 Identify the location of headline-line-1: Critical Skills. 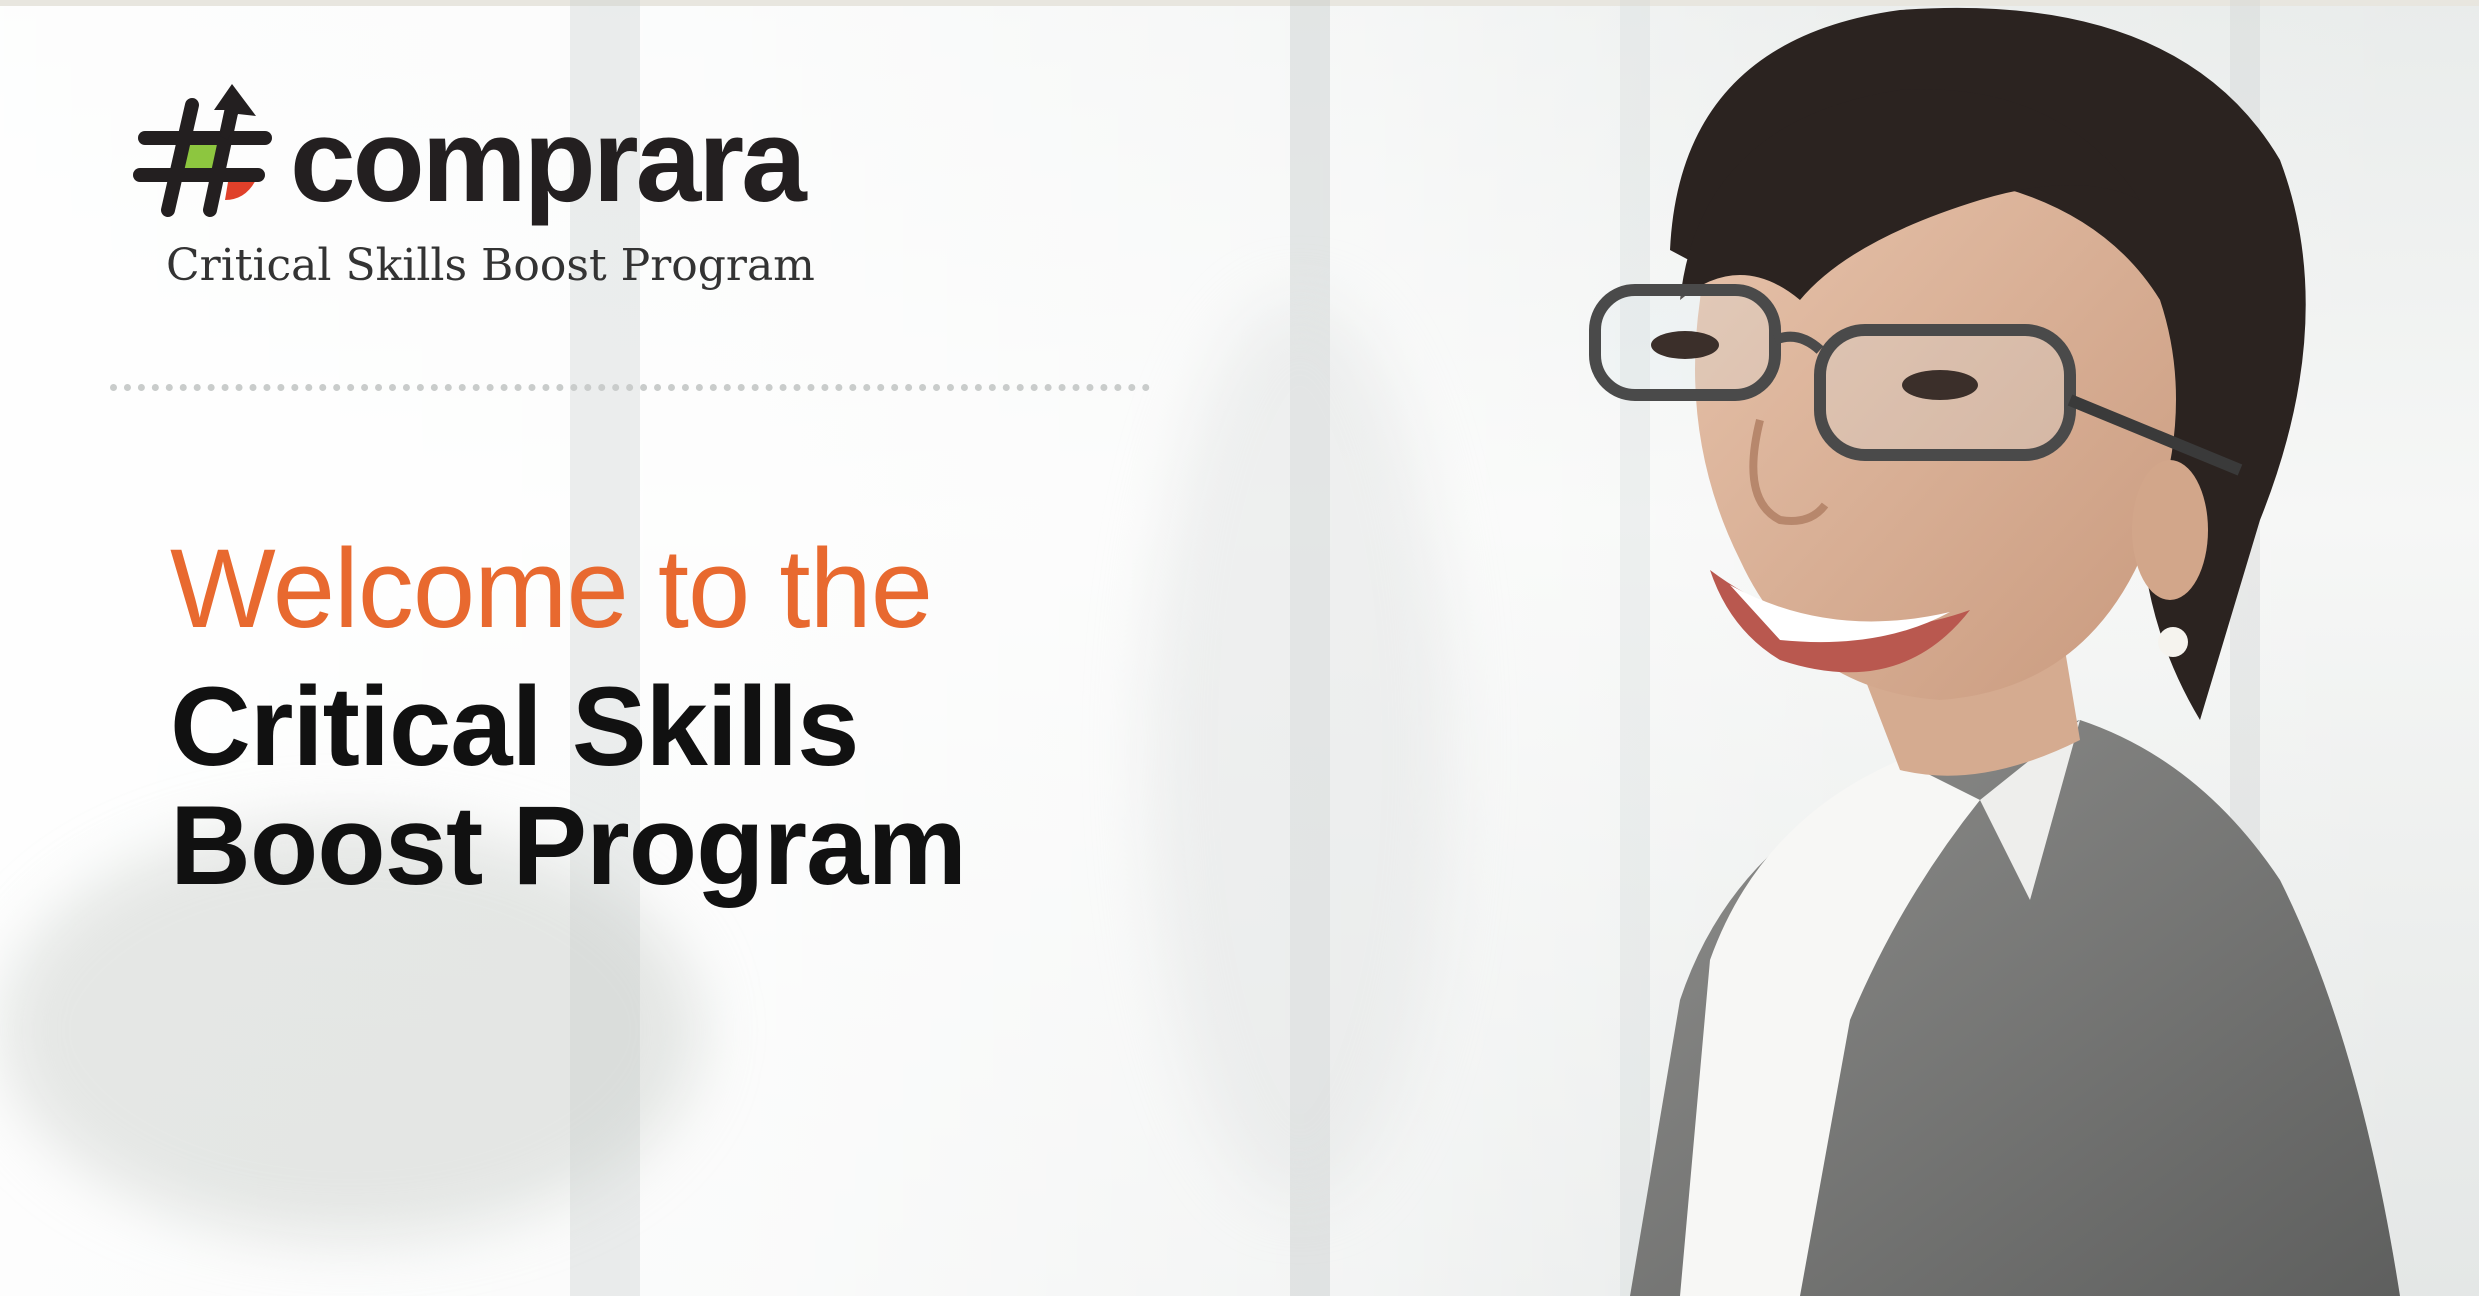
(514, 726).